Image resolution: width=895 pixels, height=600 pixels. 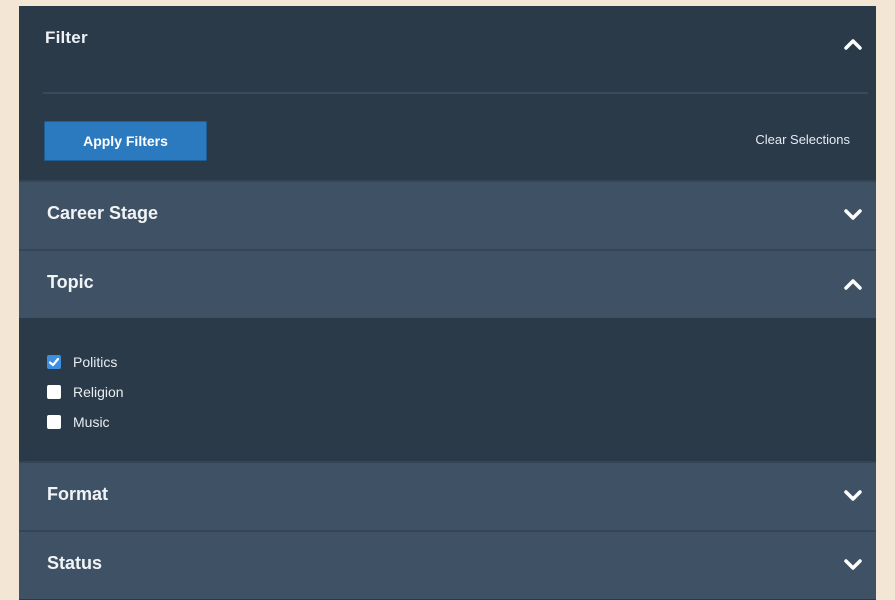 What do you see at coordinates (447, 50) in the screenshot?
I see `filter-header: Filter` at bounding box center [447, 50].